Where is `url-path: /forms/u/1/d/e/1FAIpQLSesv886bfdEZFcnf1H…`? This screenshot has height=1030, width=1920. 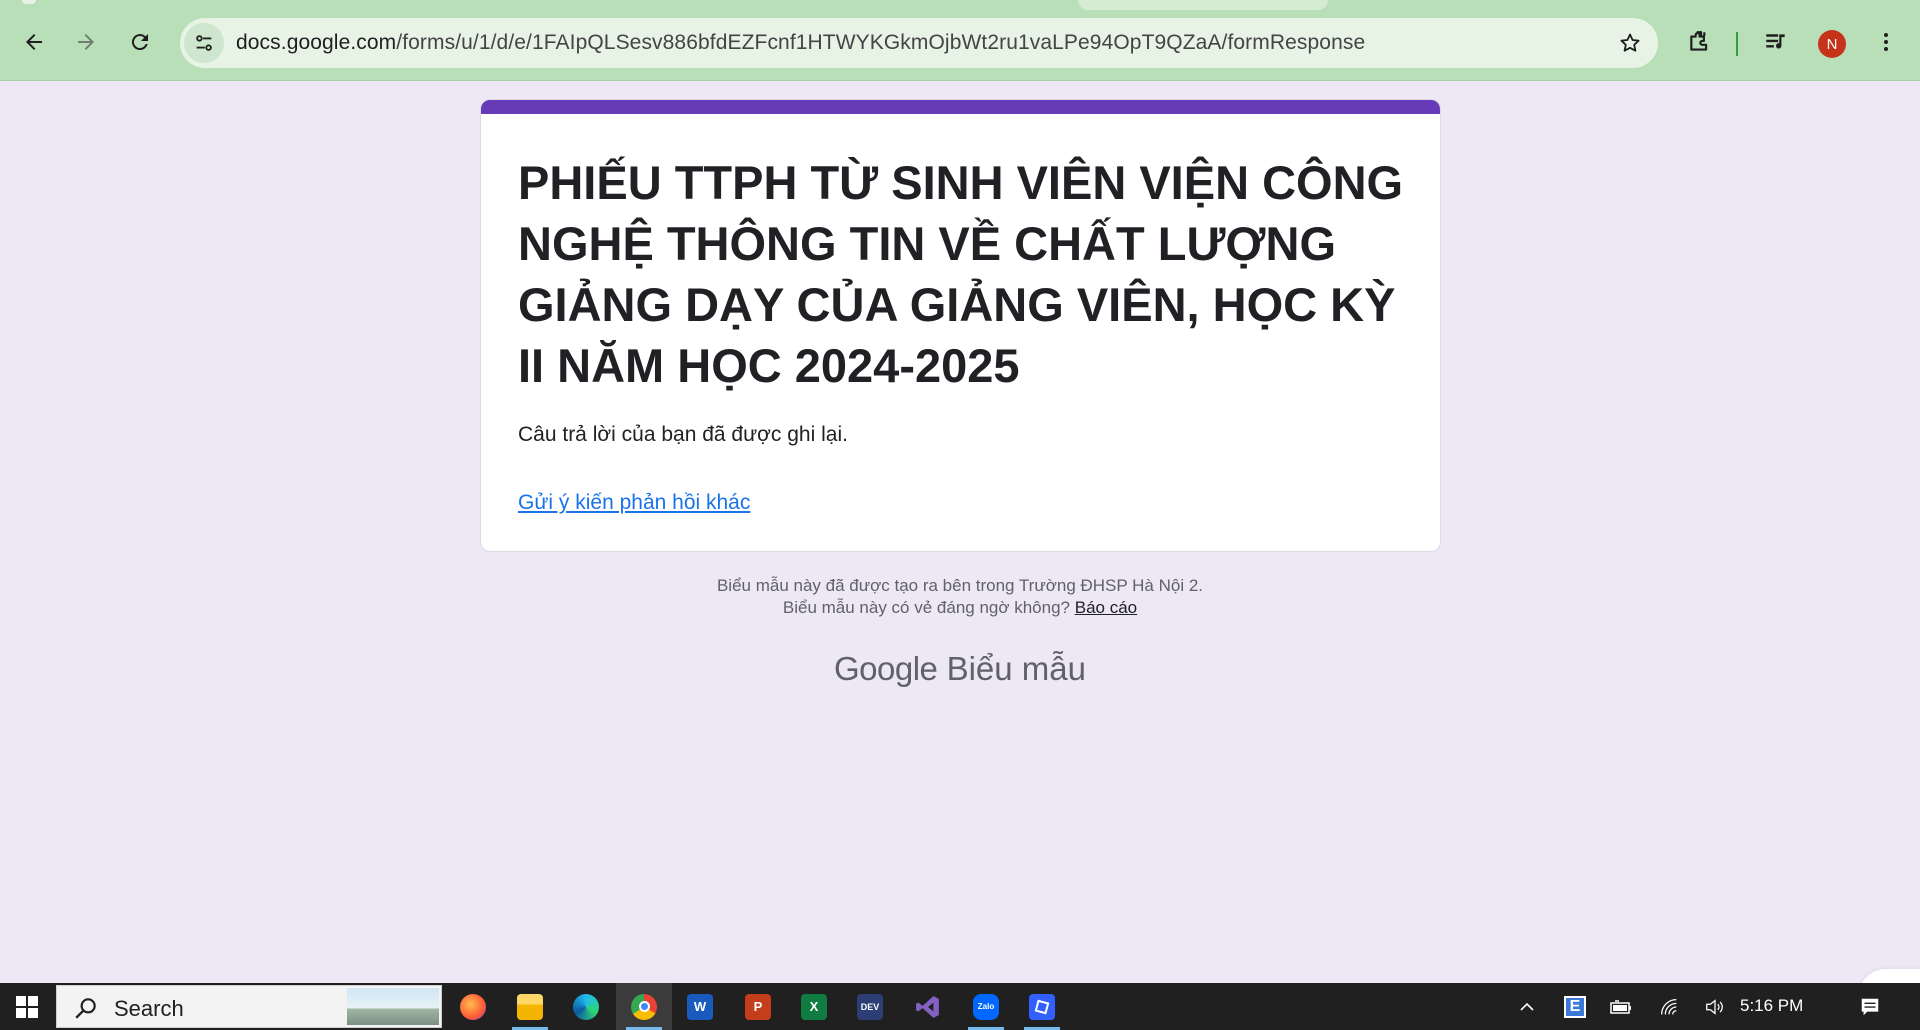 url-path: /forms/u/1/d/e/1FAIpQLSesv886bfdEZFcnf1H… is located at coordinates (881, 42).